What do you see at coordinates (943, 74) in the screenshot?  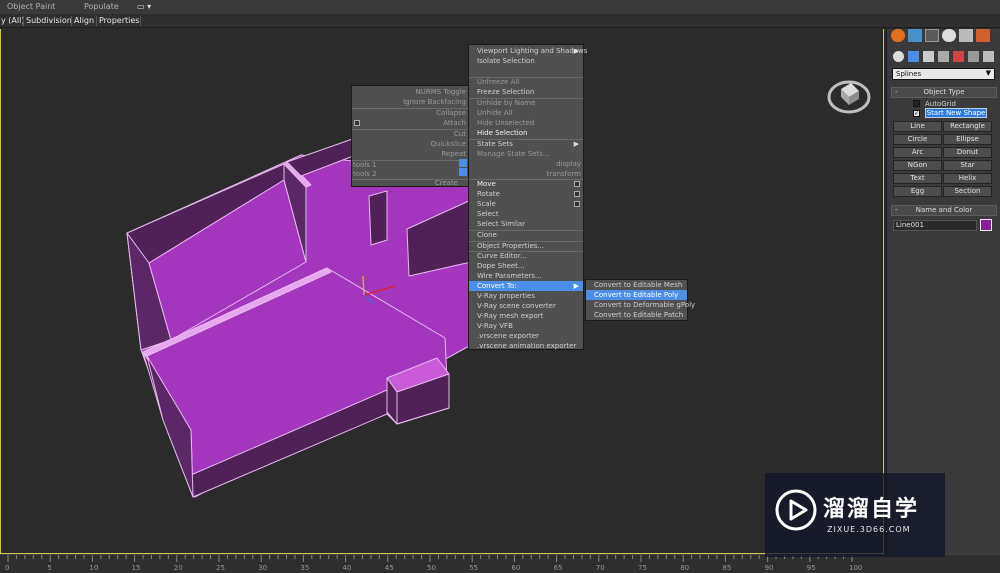 I see `category-dropdown: Splines ▼` at bounding box center [943, 74].